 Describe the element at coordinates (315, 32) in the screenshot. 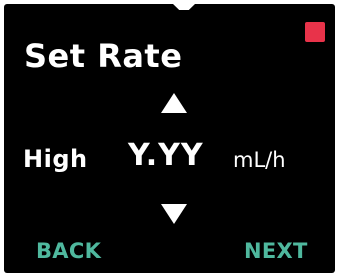

I see `status-indicator` at that location.